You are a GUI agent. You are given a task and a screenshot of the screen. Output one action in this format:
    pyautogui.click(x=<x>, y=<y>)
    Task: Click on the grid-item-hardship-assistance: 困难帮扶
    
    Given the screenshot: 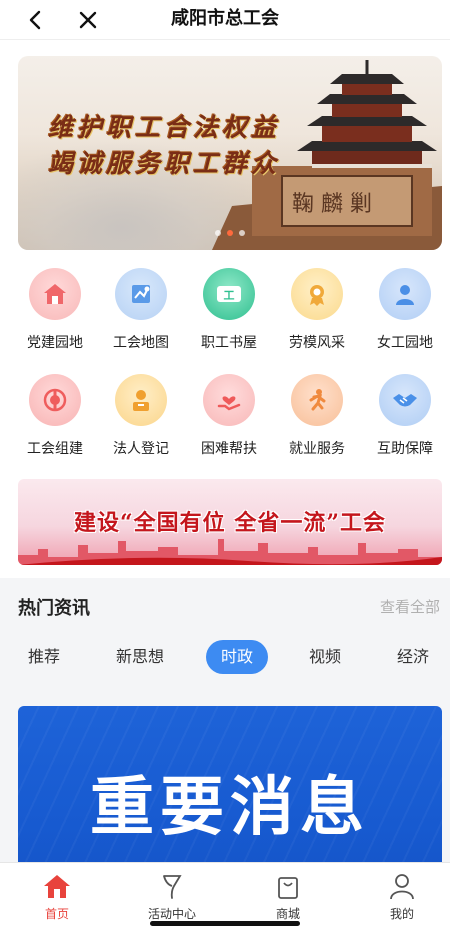 What is the action you would take?
    pyautogui.click(x=229, y=416)
    